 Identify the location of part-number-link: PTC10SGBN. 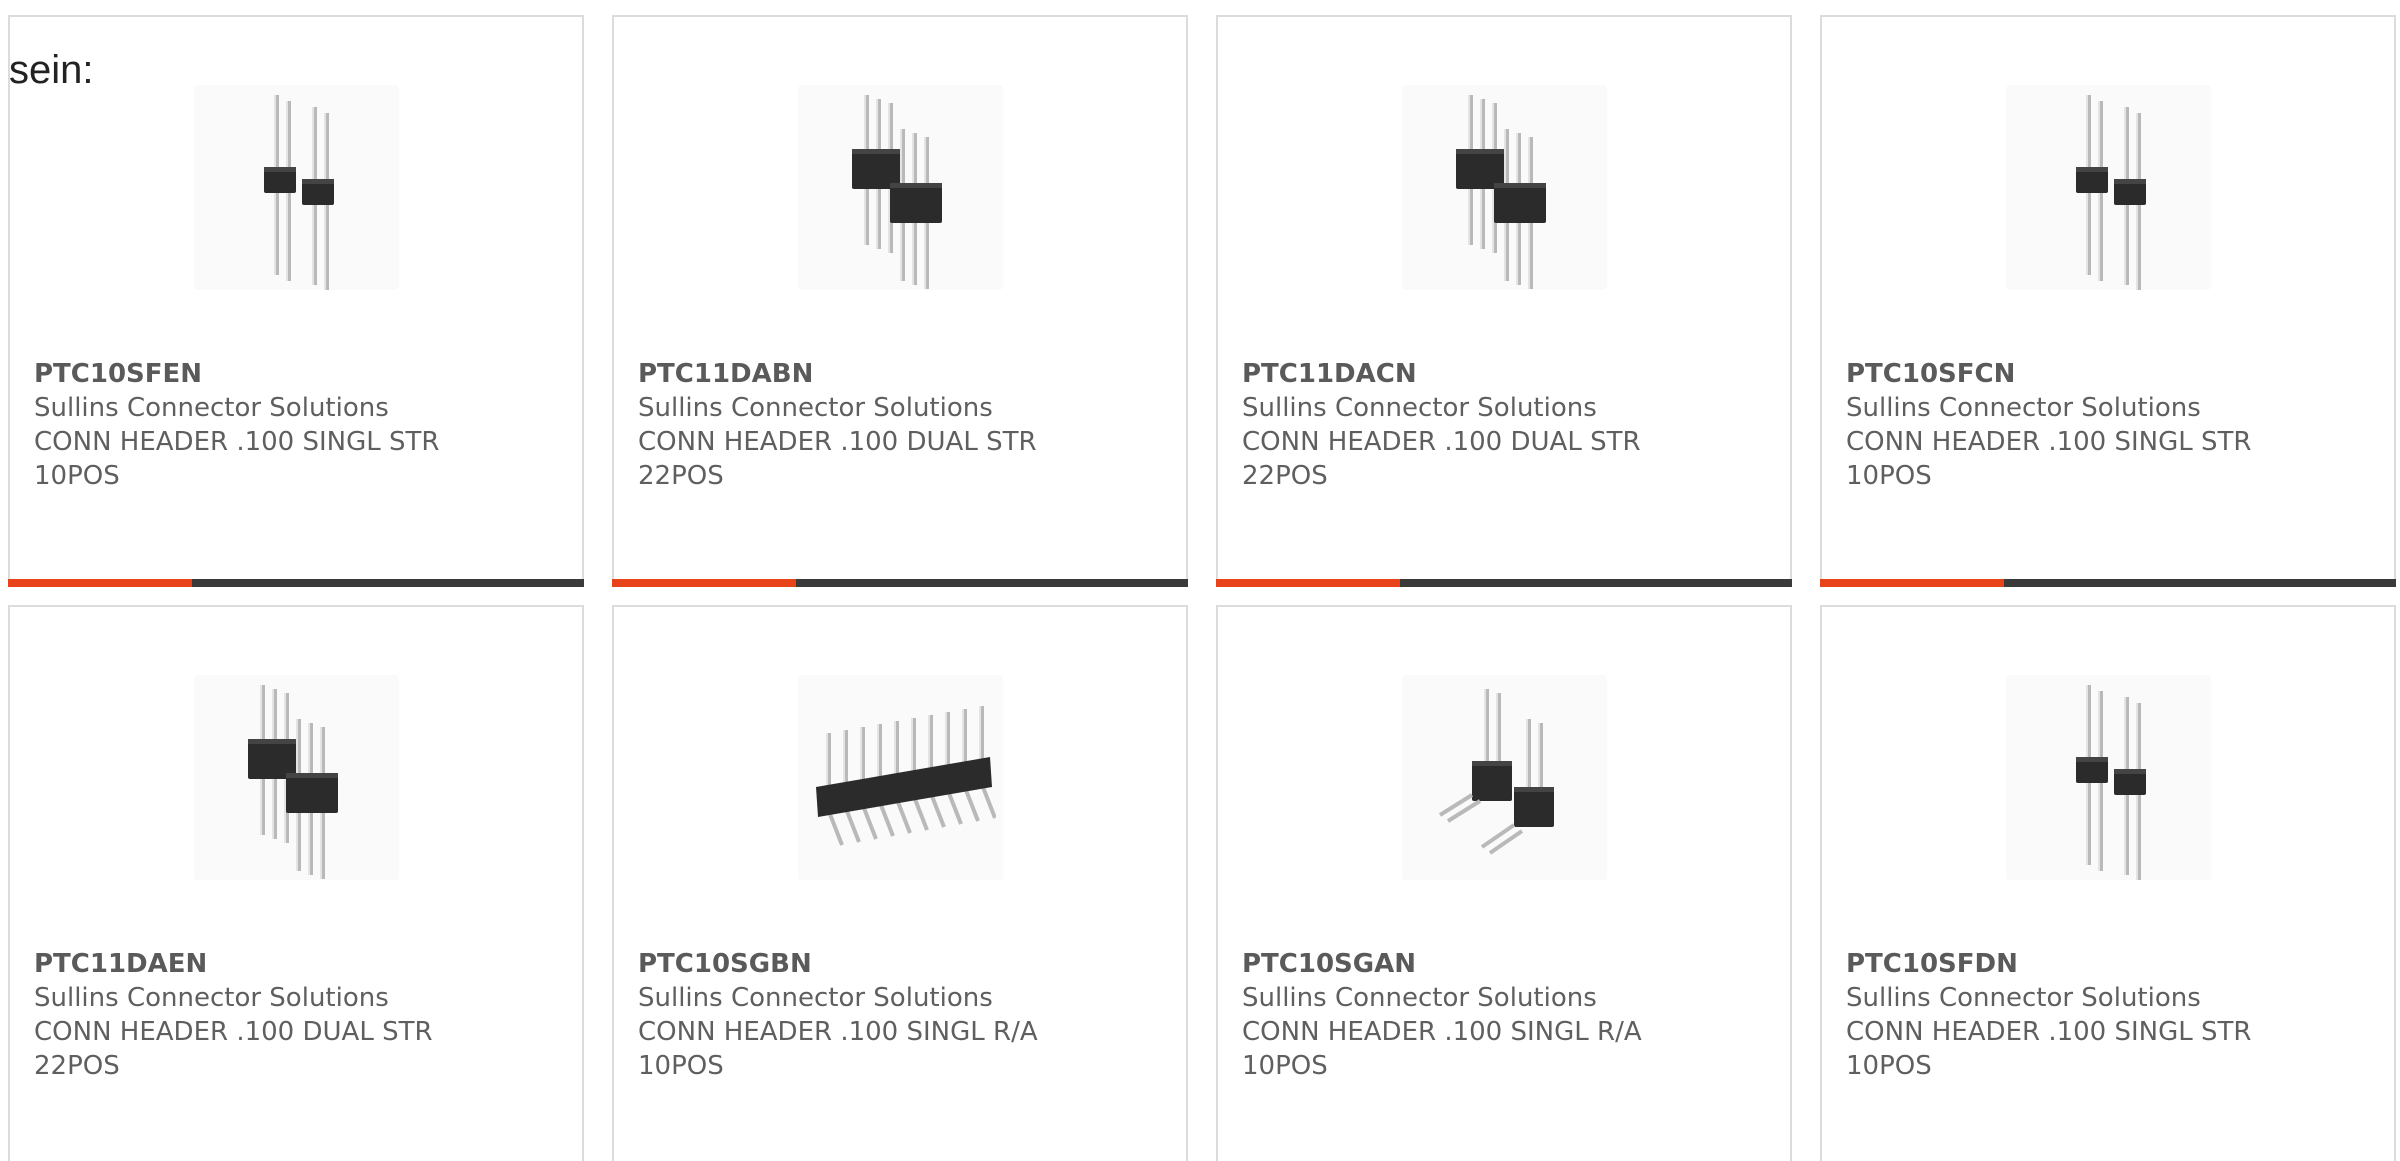
(904, 964).